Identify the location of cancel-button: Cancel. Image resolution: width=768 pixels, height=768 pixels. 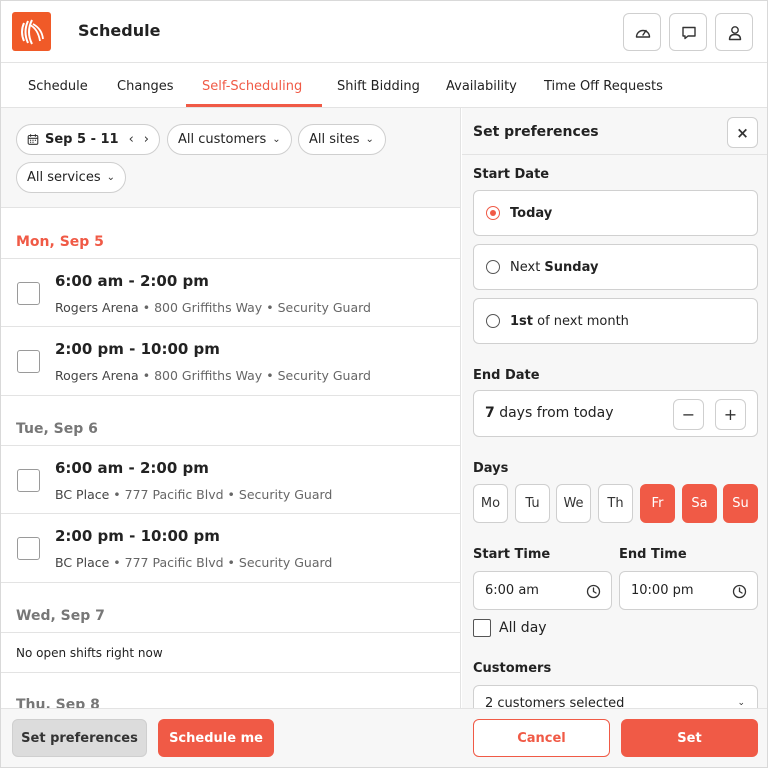
(541, 738).